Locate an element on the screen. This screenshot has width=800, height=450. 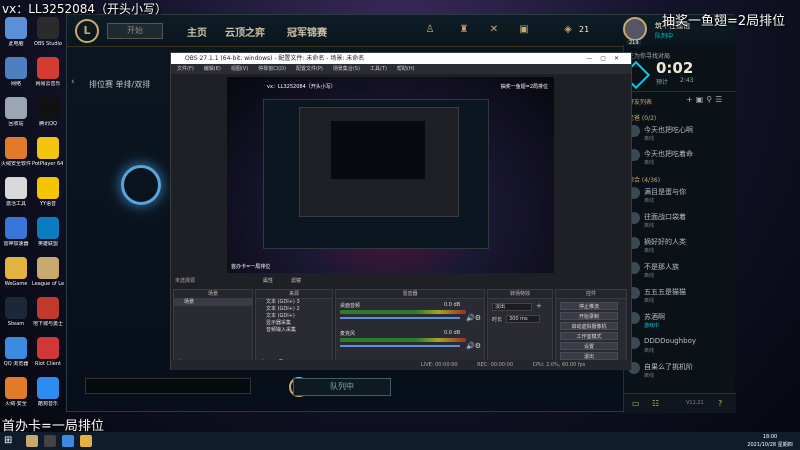
desktop-icon: OBS Studio is located at coordinates (48, 34).